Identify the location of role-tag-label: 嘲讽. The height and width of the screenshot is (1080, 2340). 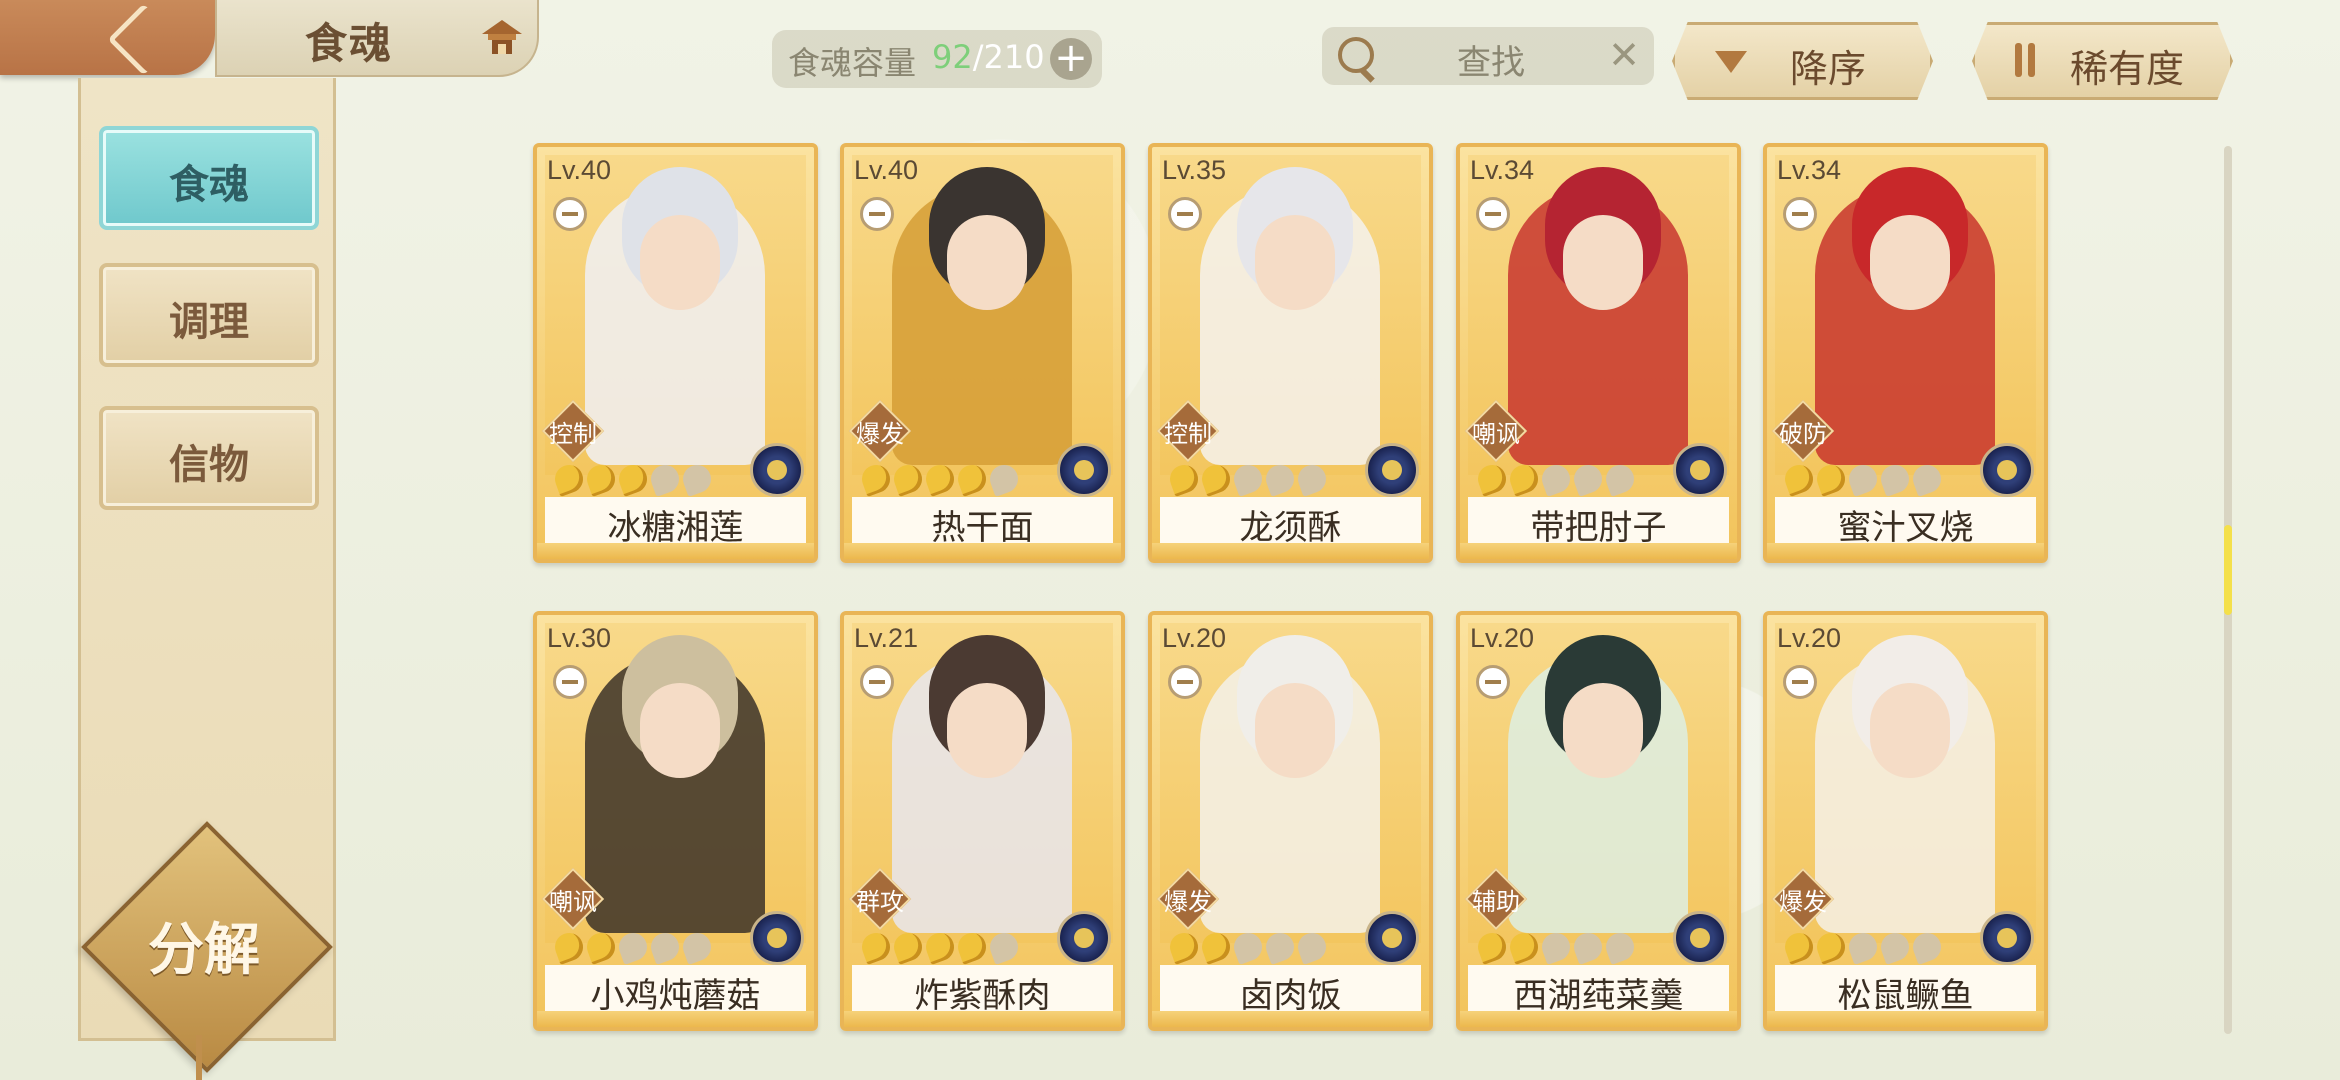
(1496, 434).